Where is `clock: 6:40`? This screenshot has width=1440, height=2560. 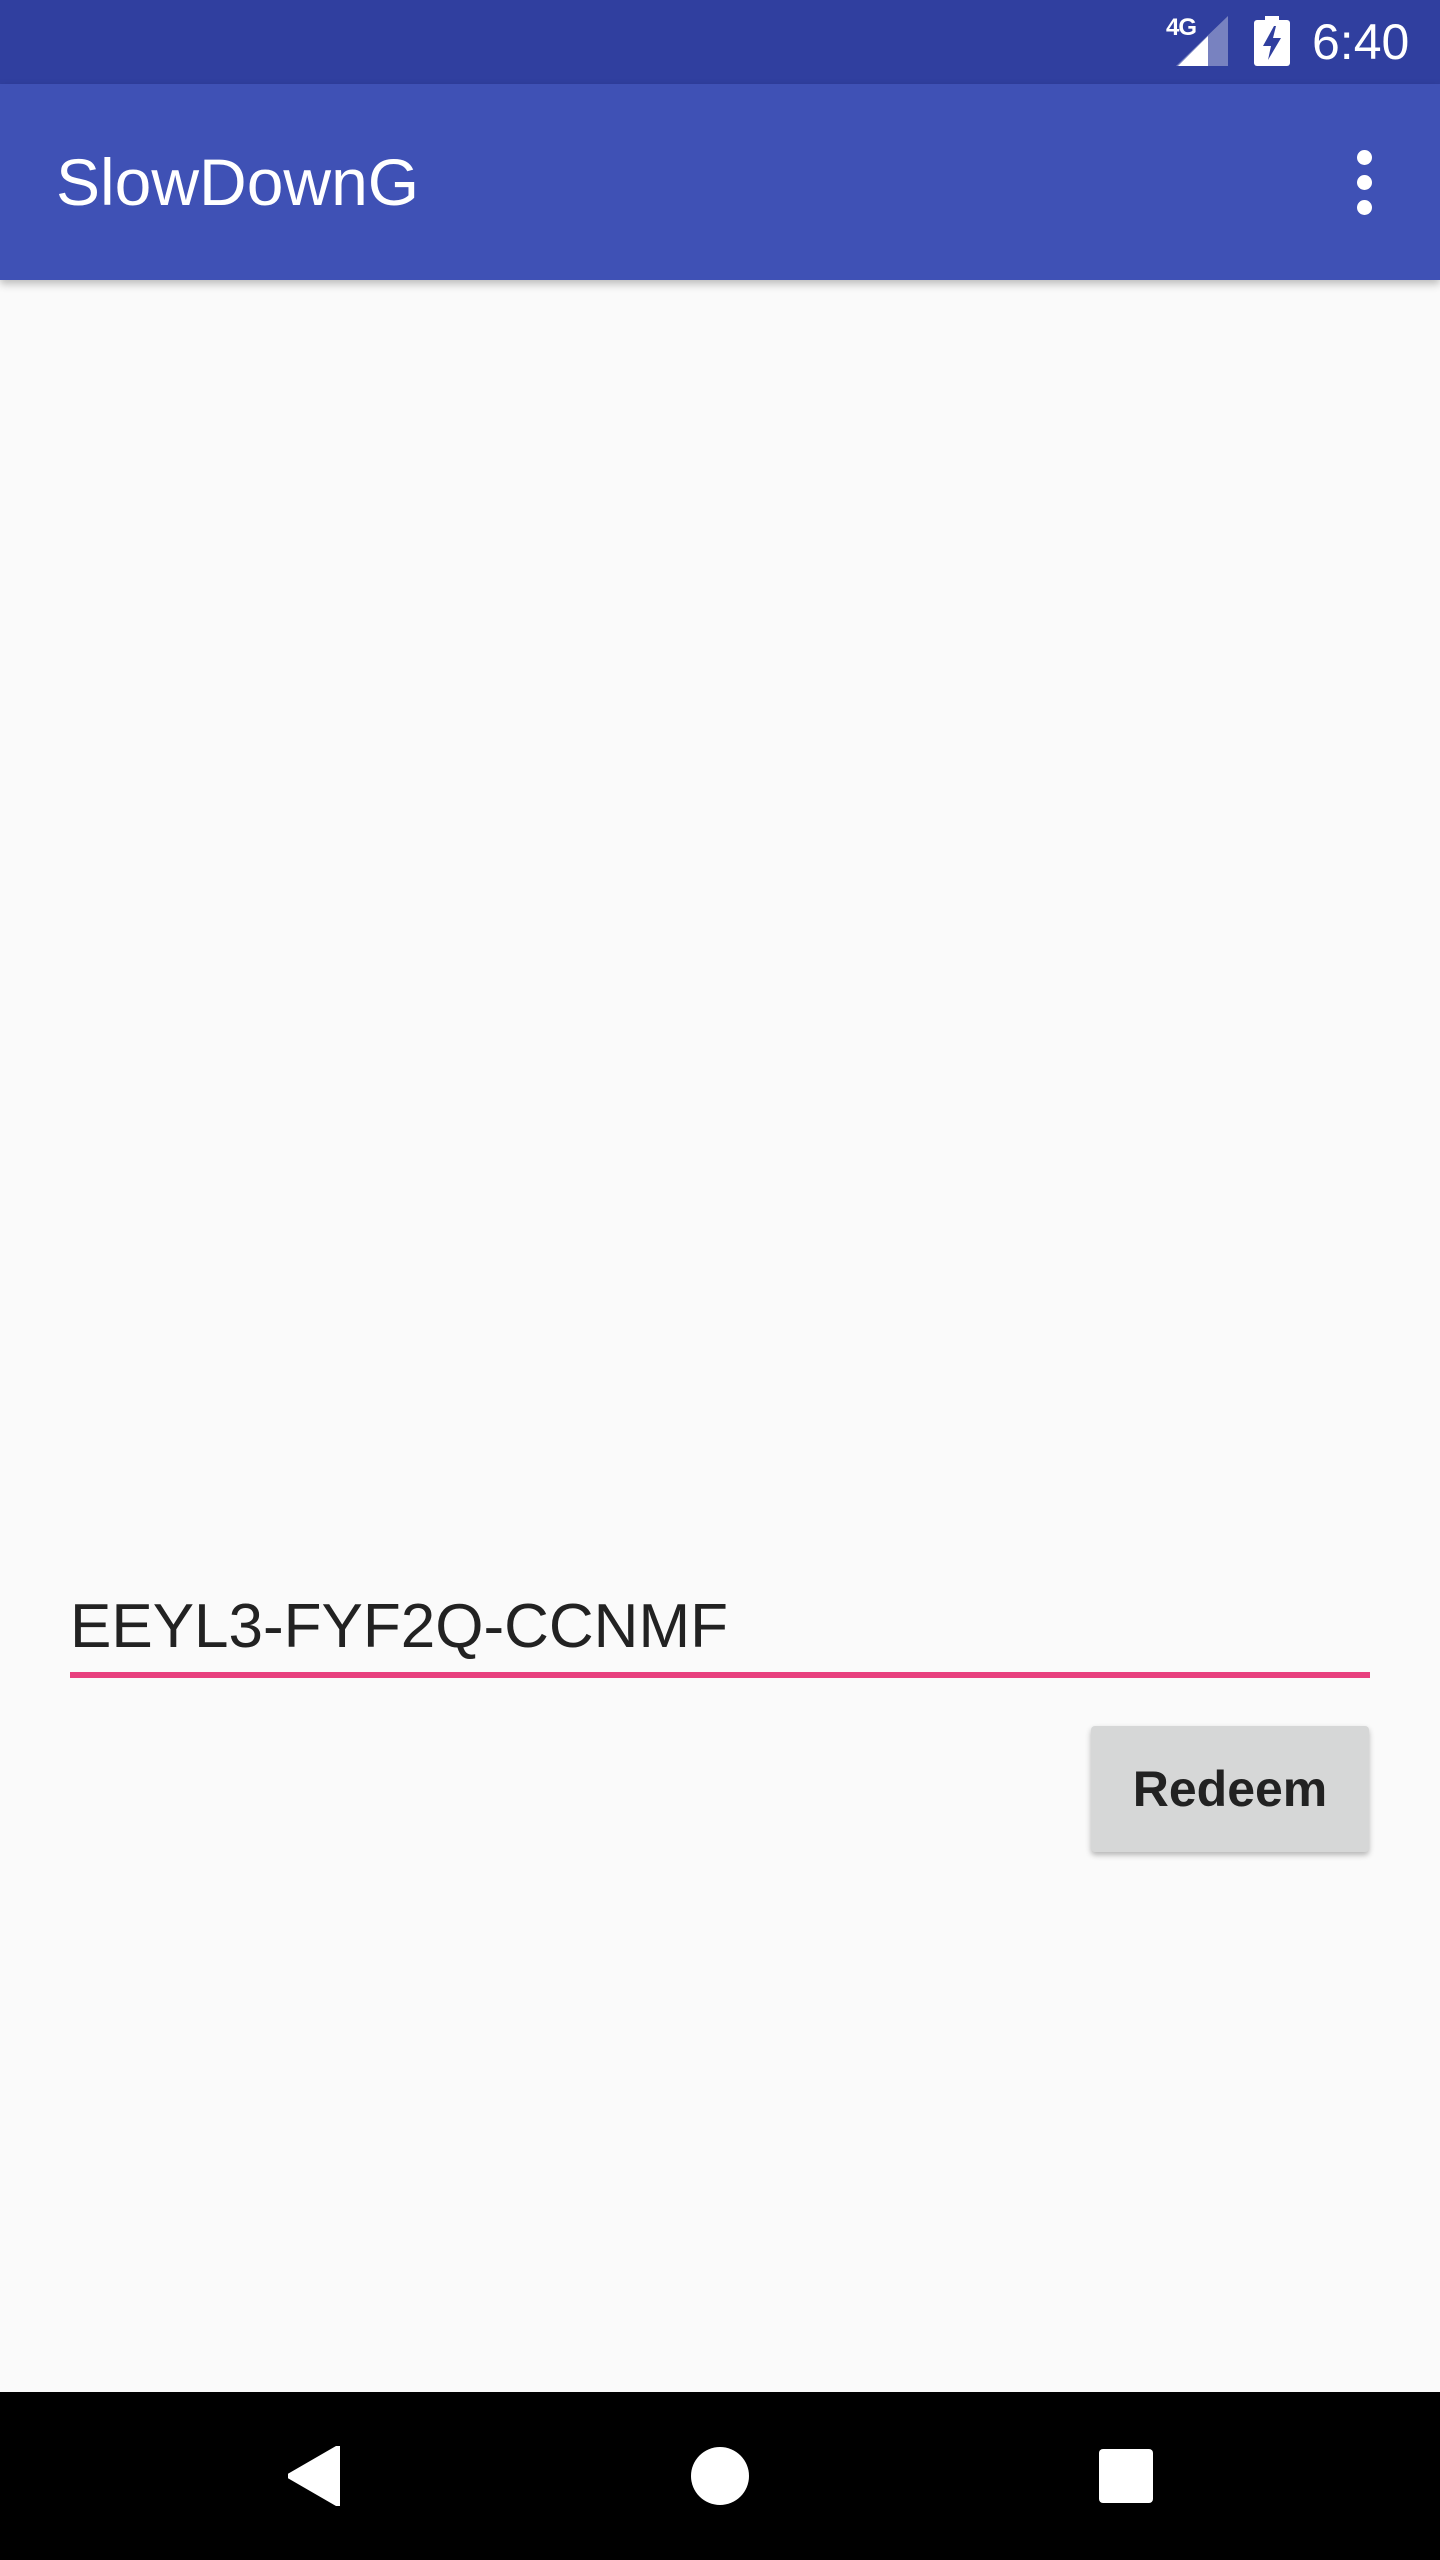
clock: 6:40 is located at coordinates (1361, 42).